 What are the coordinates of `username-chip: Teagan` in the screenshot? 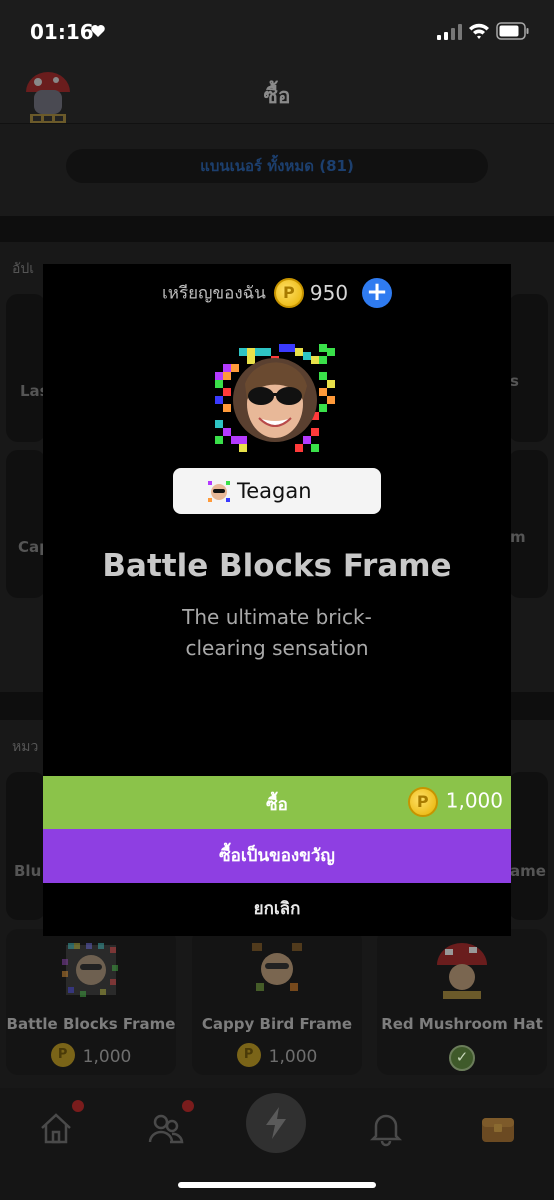 It's located at (277, 491).